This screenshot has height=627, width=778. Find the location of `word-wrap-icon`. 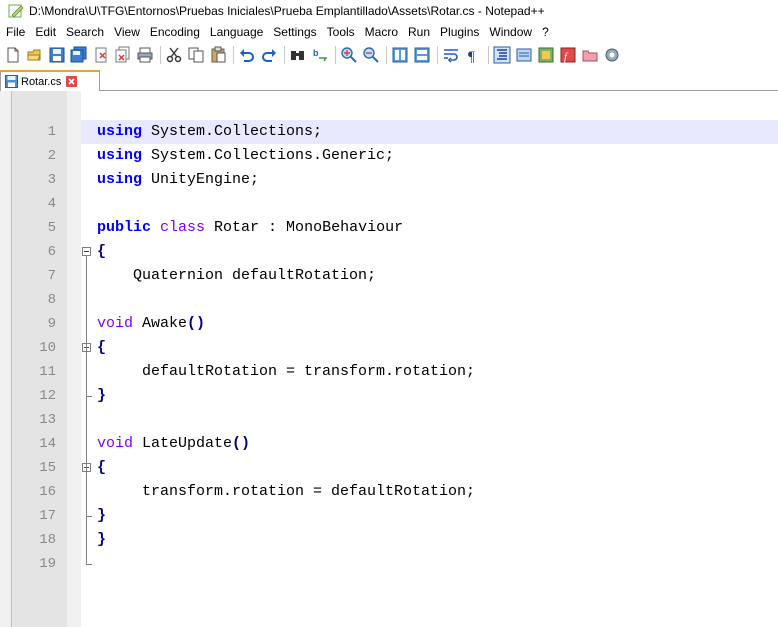

word-wrap-icon is located at coordinates (451, 55).